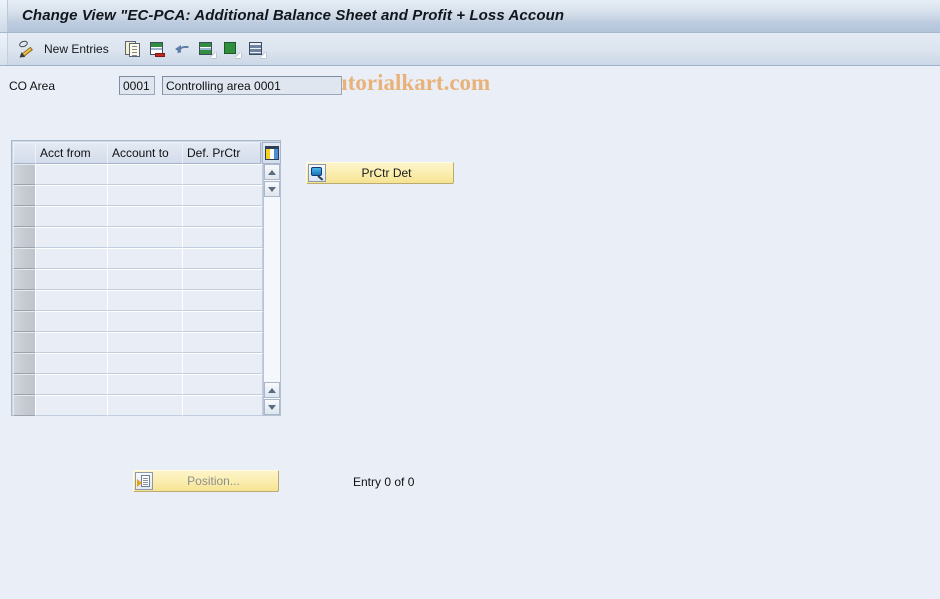  I want to click on application-toolbar: New Entries www.tutorialkart.com, so click(470, 64).